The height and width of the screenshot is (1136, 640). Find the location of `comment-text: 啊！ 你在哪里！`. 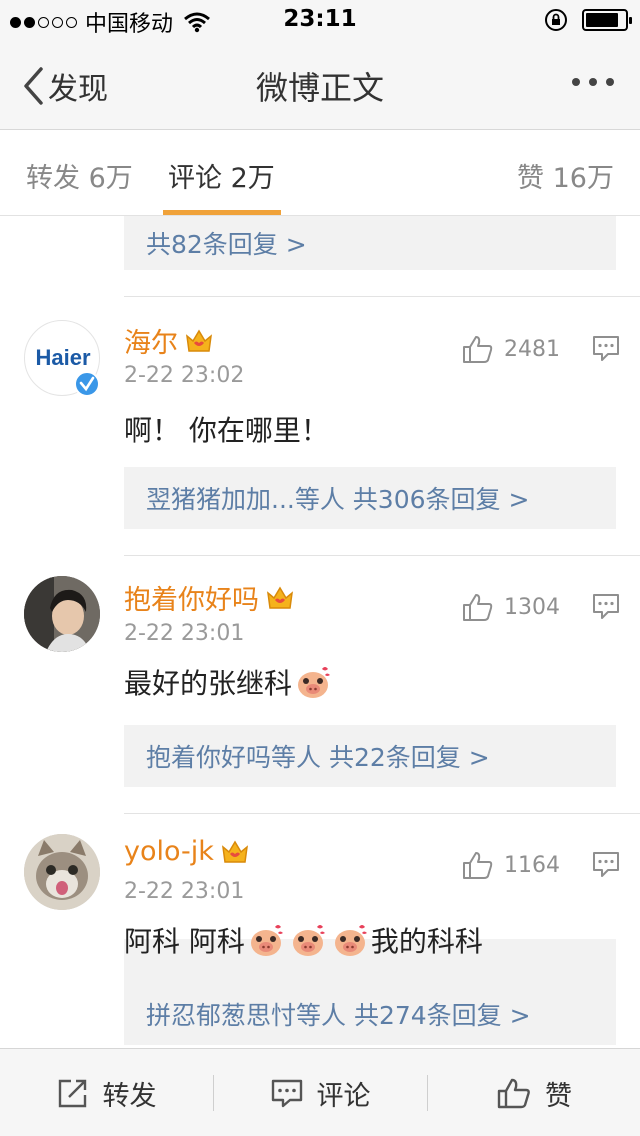

comment-text: 啊！ 你在哪里！ is located at coordinates (226, 430).